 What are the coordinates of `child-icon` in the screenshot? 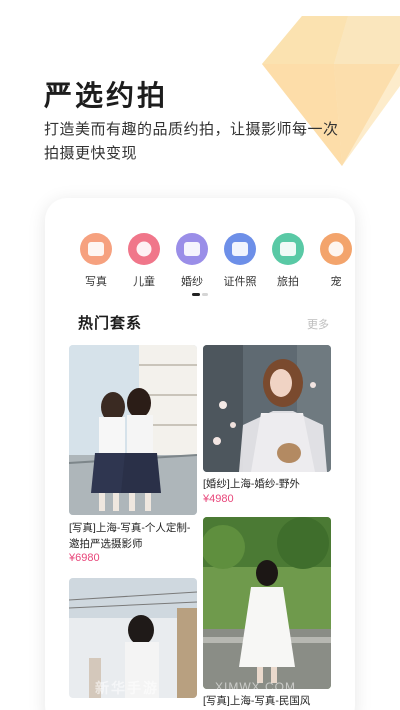 It's located at (144, 249).